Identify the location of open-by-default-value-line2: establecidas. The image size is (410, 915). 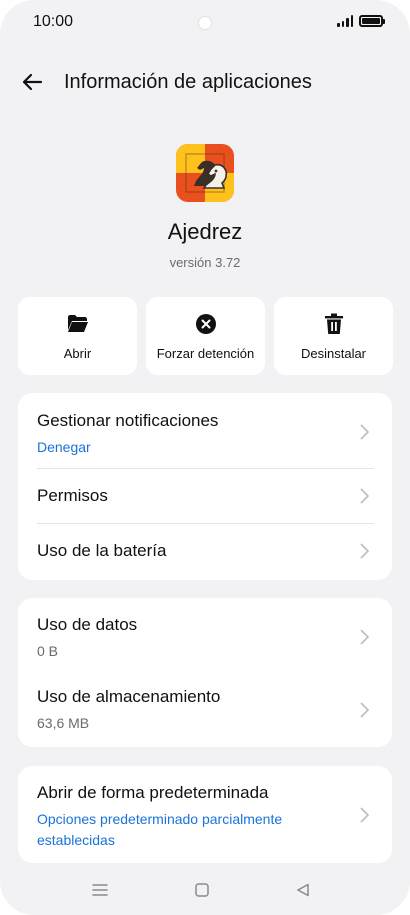
(76, 840).